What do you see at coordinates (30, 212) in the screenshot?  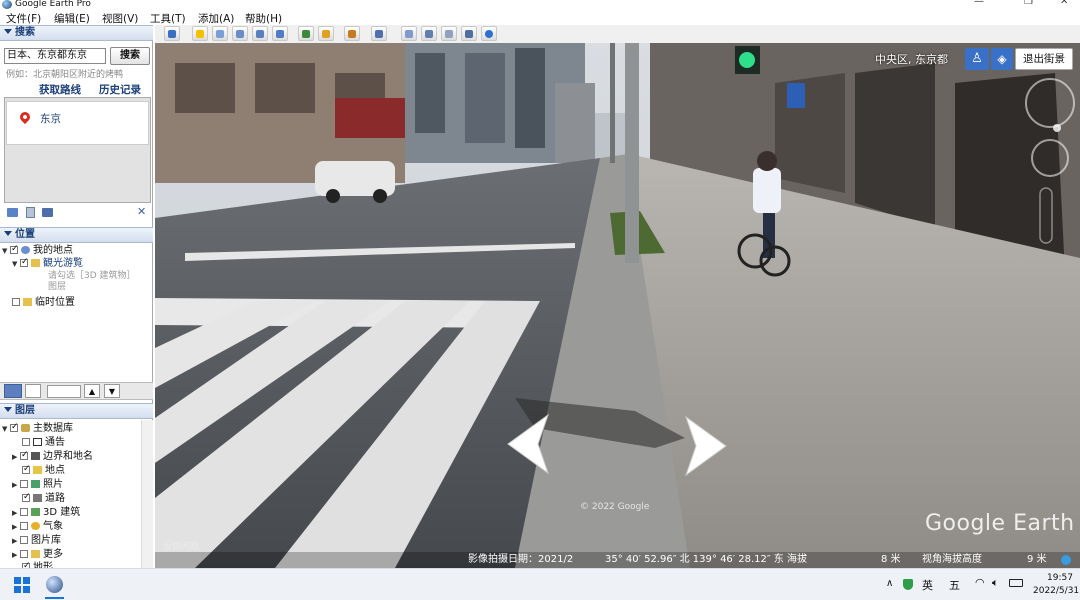 I see `copy-icon` at bounding box center [30, 212].